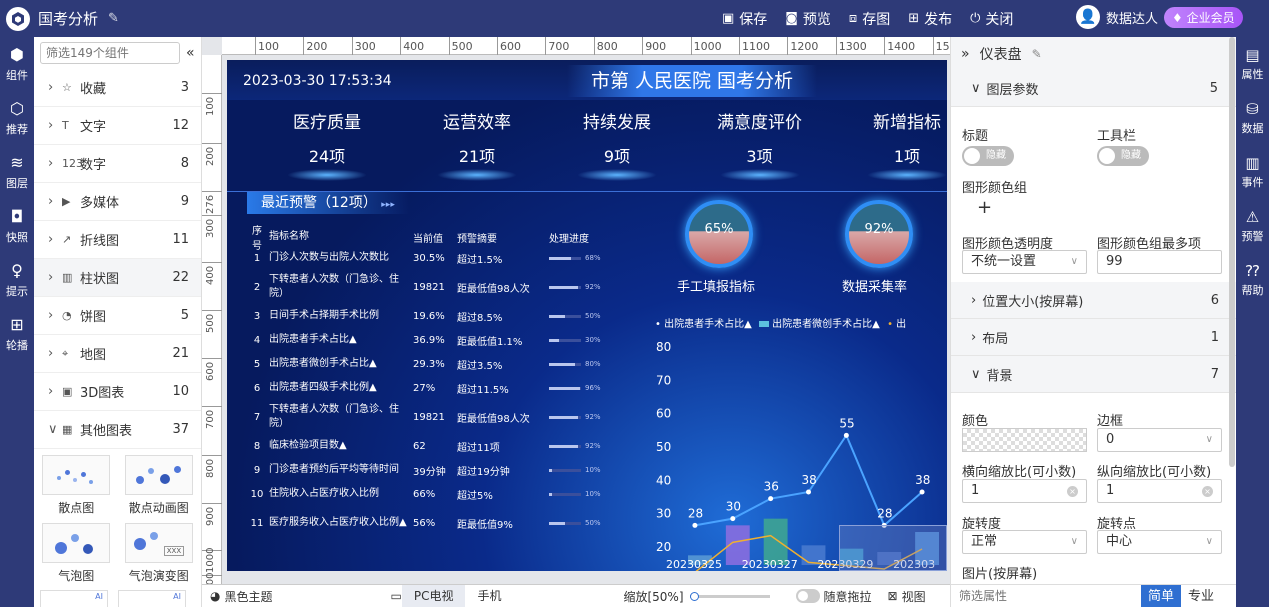 This screenshot has height=607, width=1269. I want to click on rail-layers: ≋ 图层, so click(17, 172).